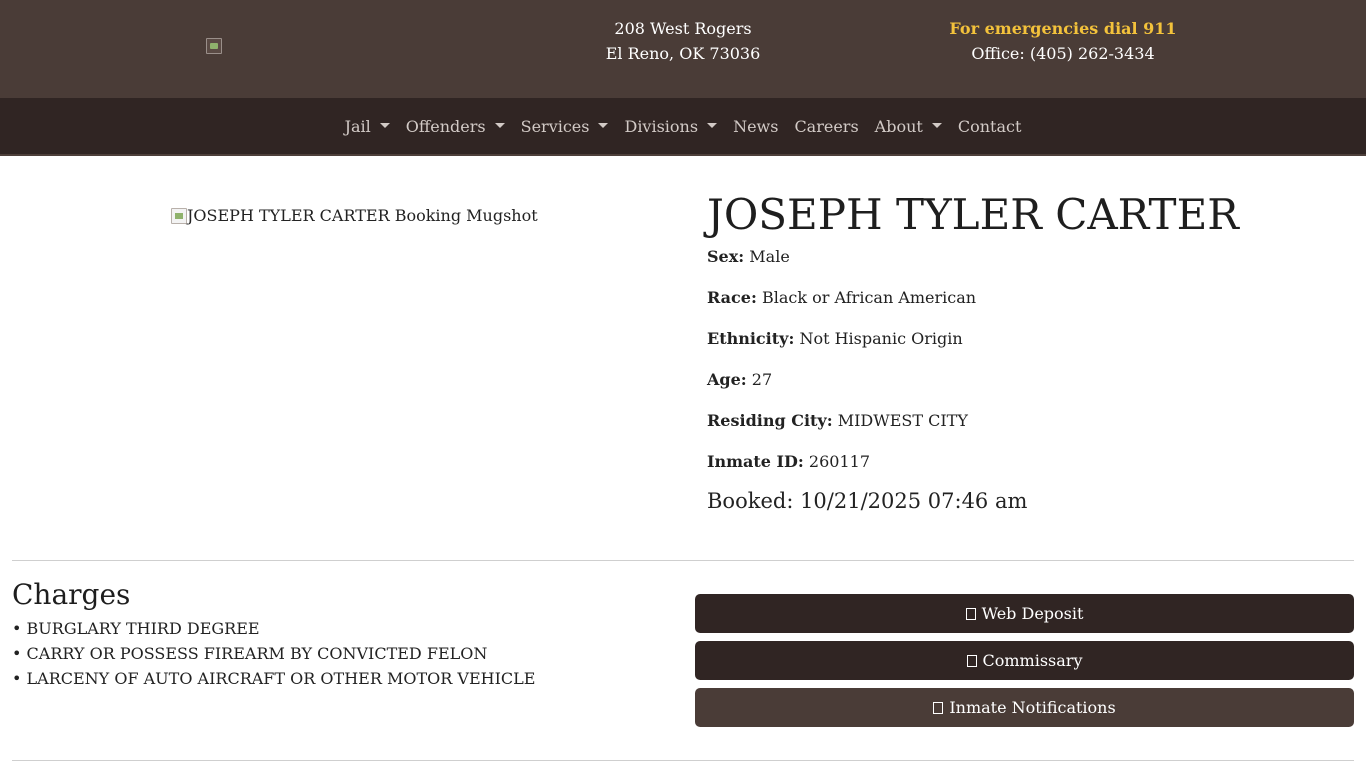 The height and width of the screenshot is (768, 1366). What do you see at coordinates (1027, 298) in the screenshot?
I see `field-race: Race: Black or African American` at bounding box center [1027, 298].